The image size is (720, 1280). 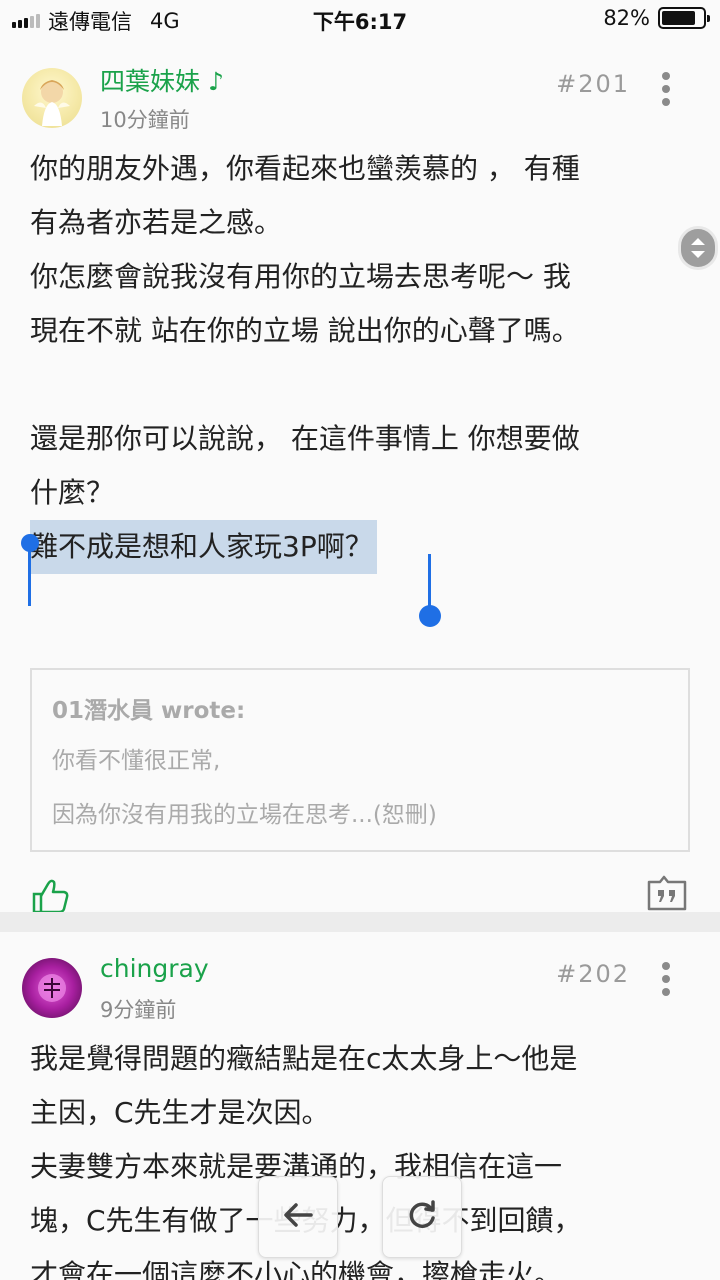 What do you see at coordinates (149, 711) in the screenshot?
I see `quote-author: 01潛水員 wrote:` at bounding box center [149, 711].